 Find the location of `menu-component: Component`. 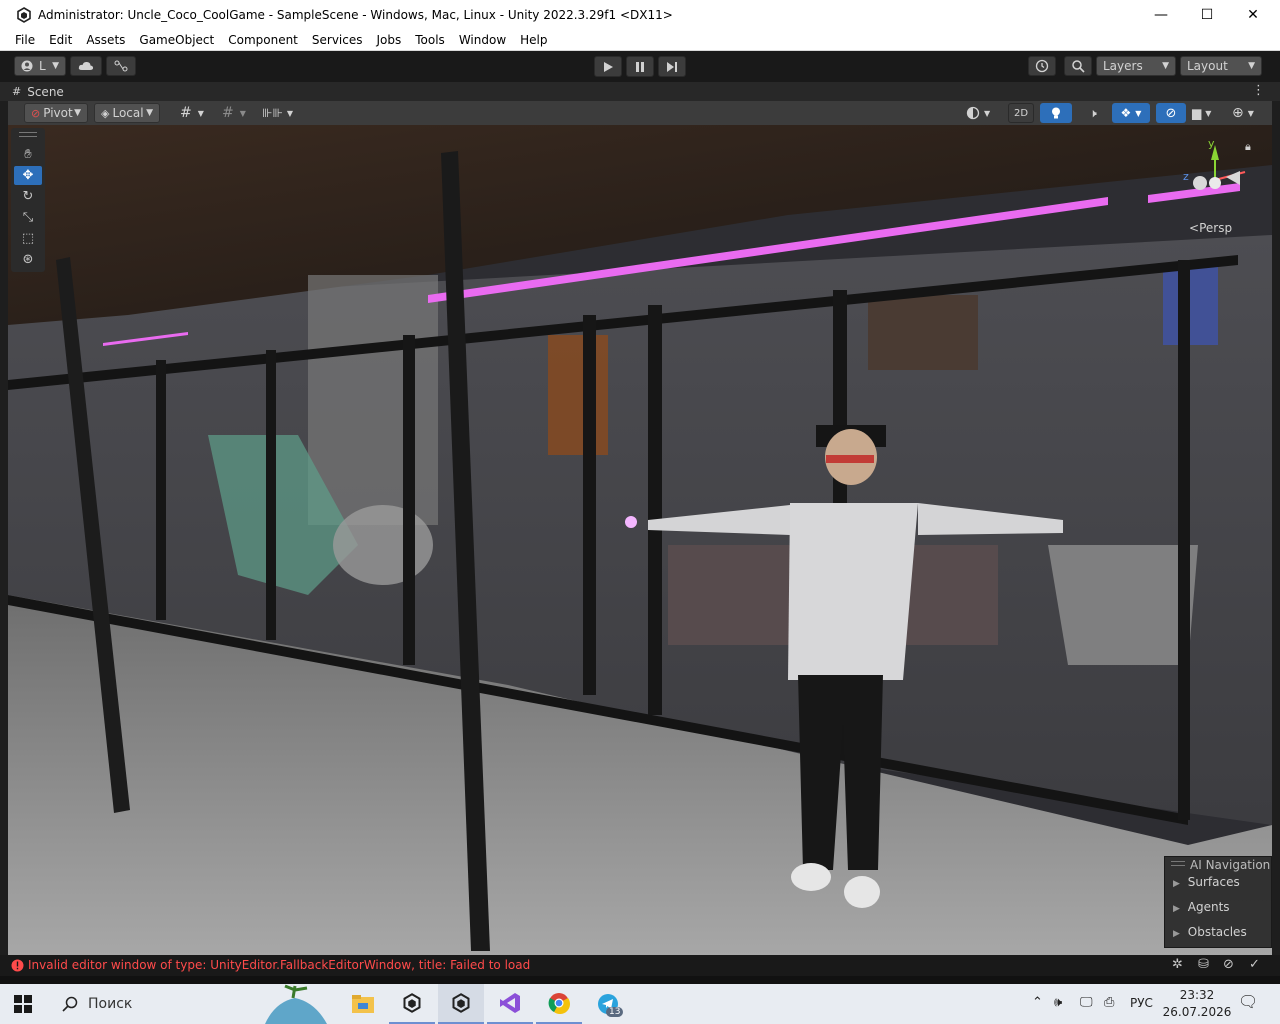

menu-component: Component is located at coordinates (263, 40).